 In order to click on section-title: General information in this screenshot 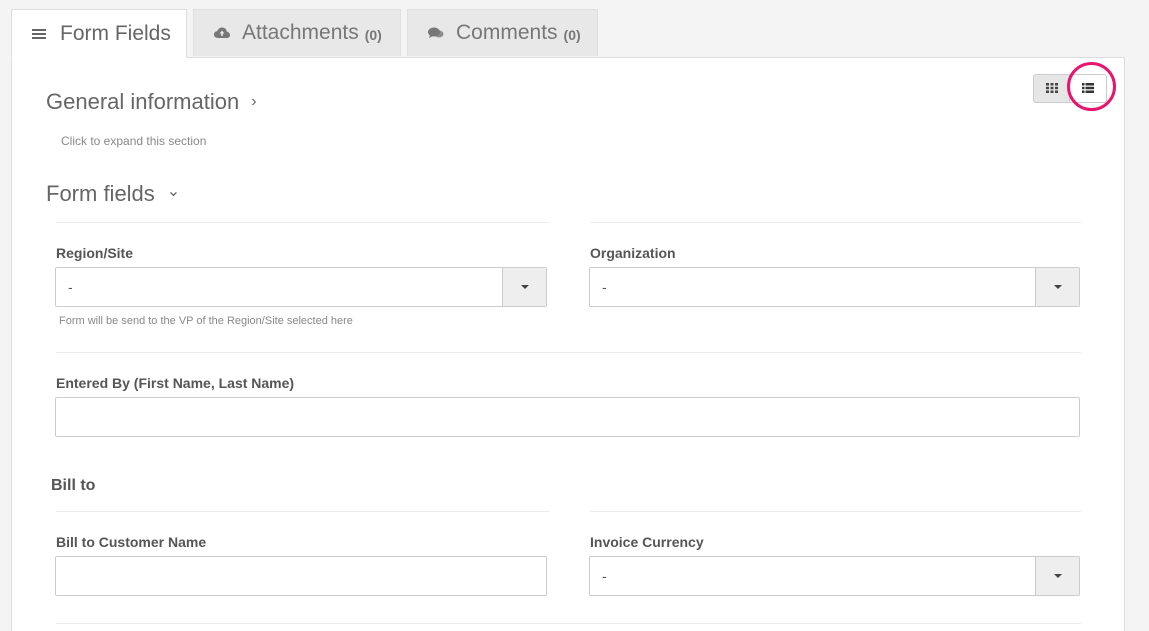, I will do `click(143, 101)`.